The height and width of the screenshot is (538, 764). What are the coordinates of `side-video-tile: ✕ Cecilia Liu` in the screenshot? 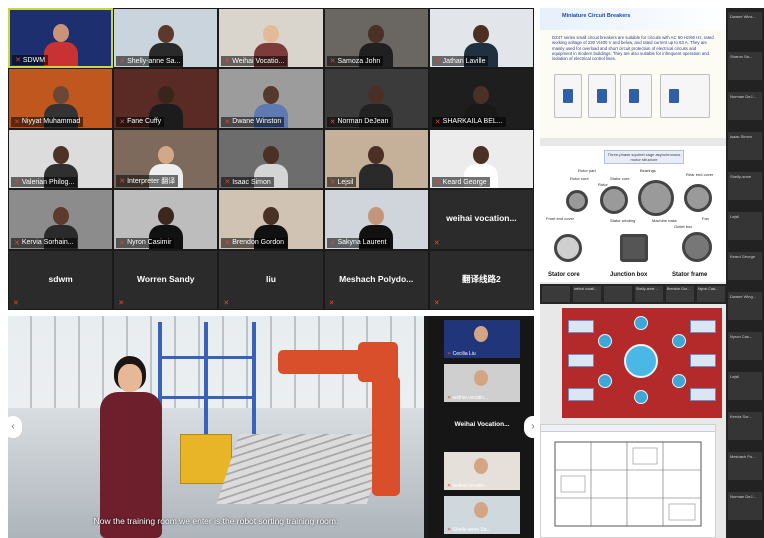 It's located at (482, 339).